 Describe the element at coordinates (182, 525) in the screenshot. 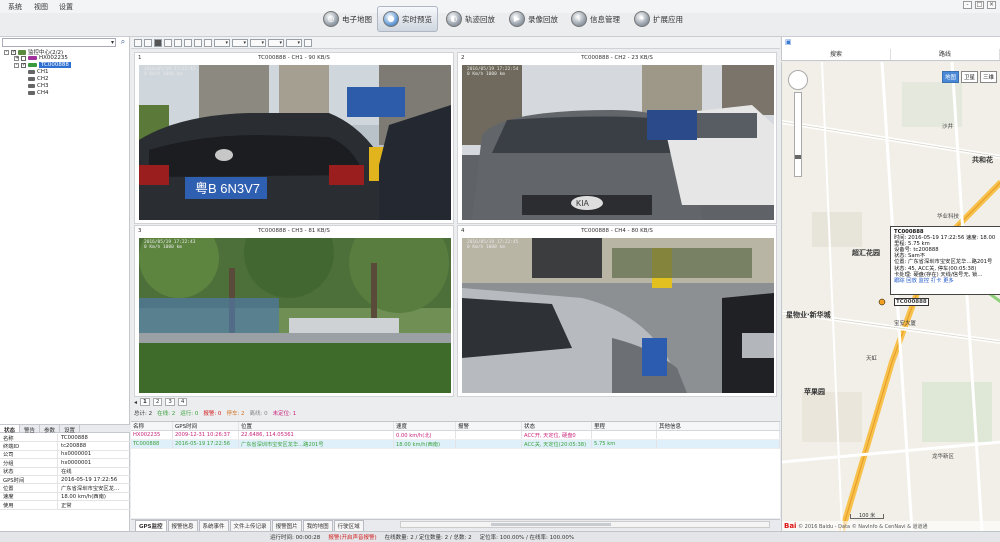

I see `tab-alarm-info: 报警信息` at that location.